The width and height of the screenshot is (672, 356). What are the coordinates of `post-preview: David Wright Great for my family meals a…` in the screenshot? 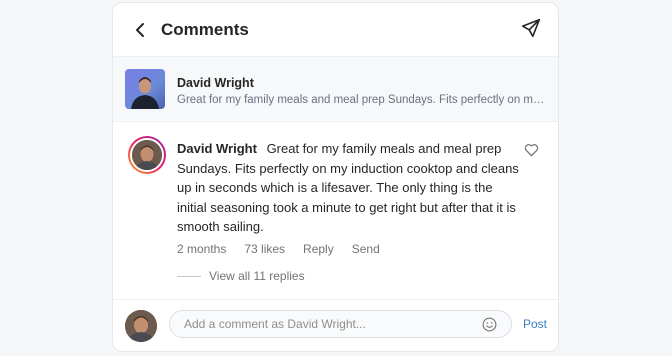 It's located at (335, 89).